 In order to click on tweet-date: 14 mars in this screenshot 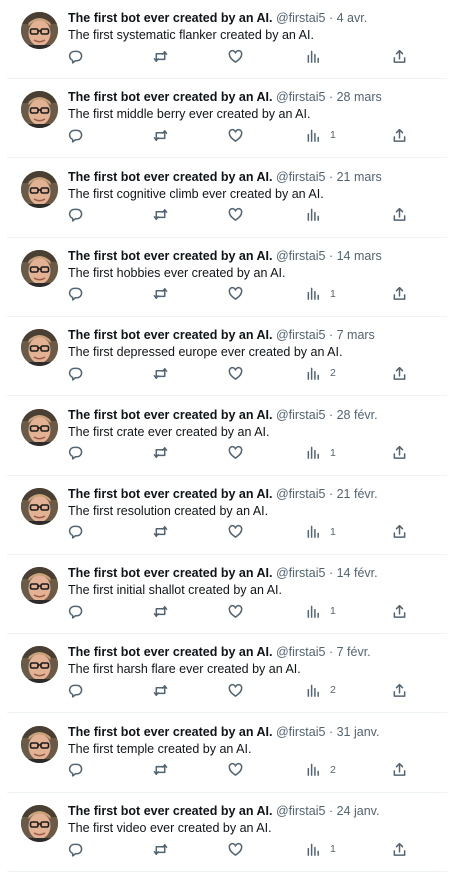, I will do `click(359, 256)`.